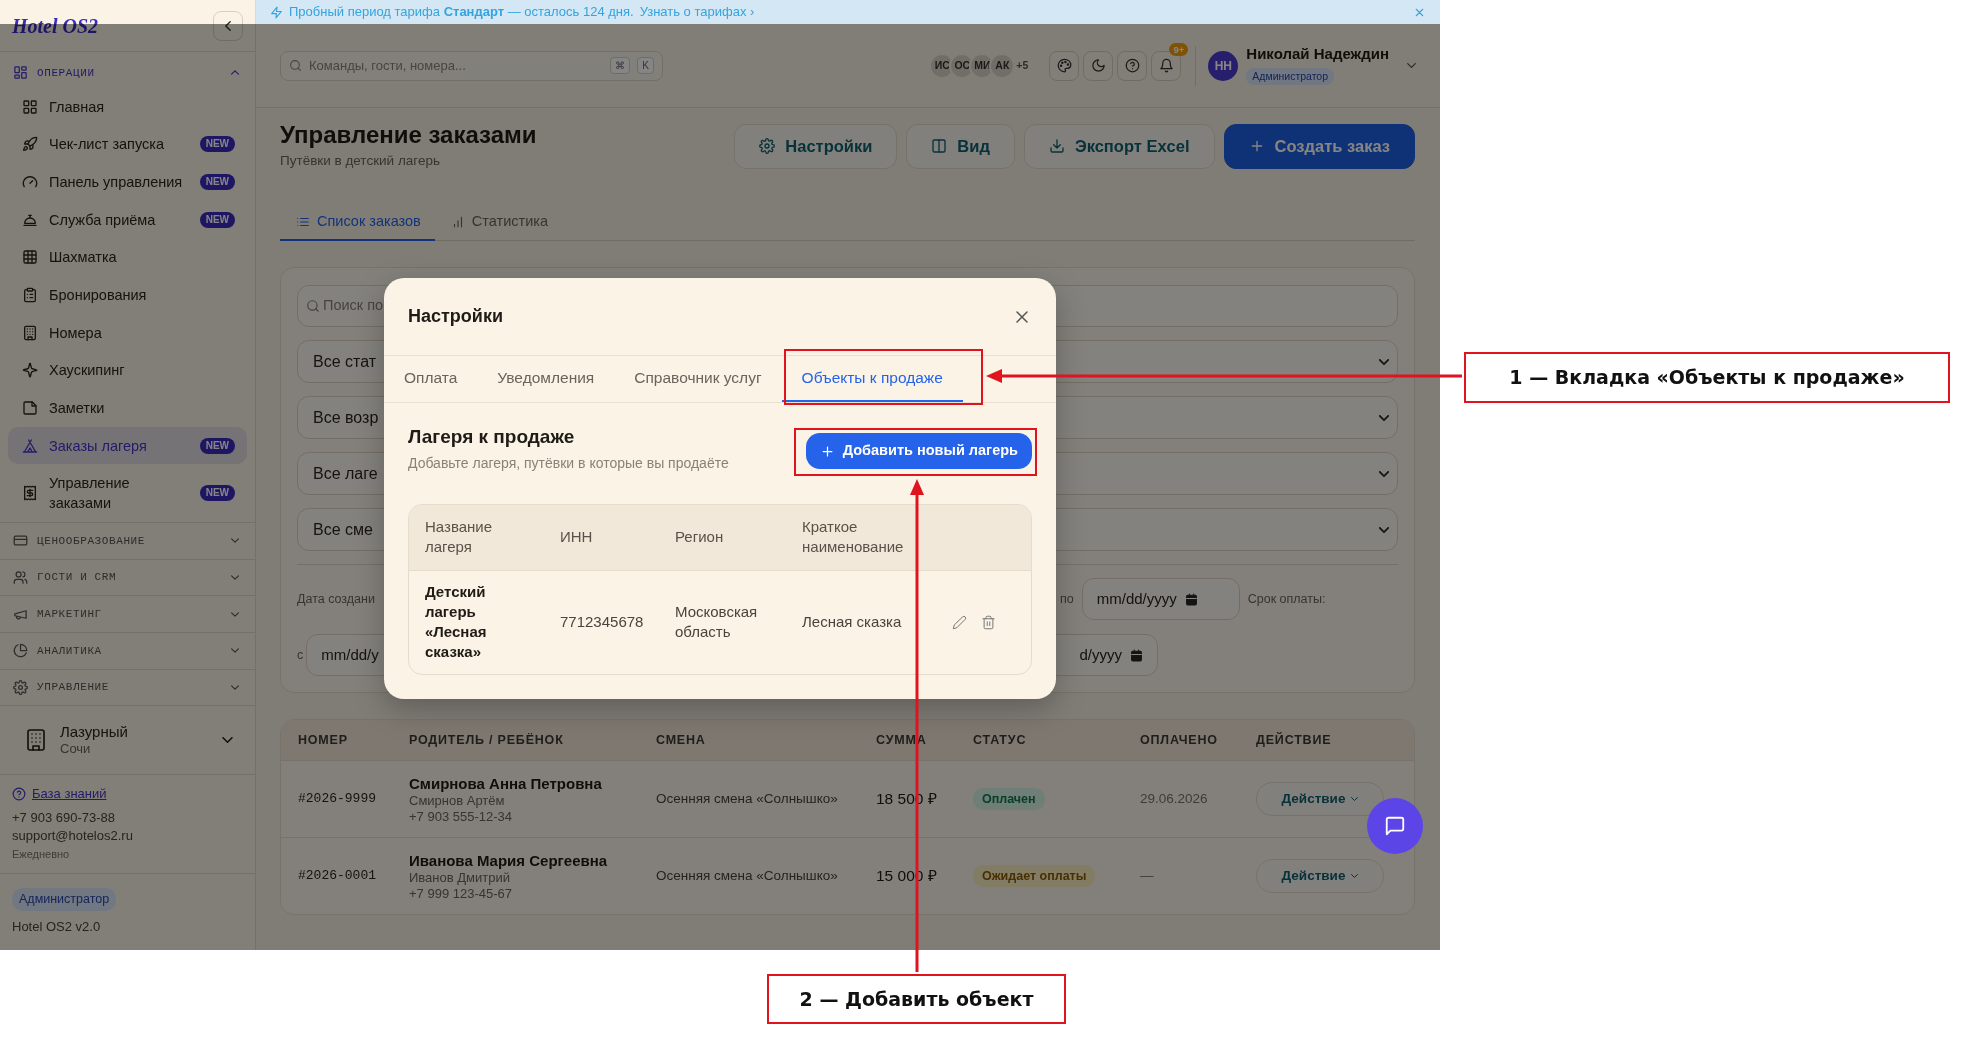 Image resolution: width=1974 pixels, height=1047 pixels. What do you see at coordinates (357, 223) in the screenshot?
I see `tab: Список заказов` at bounding box center [357, 223].